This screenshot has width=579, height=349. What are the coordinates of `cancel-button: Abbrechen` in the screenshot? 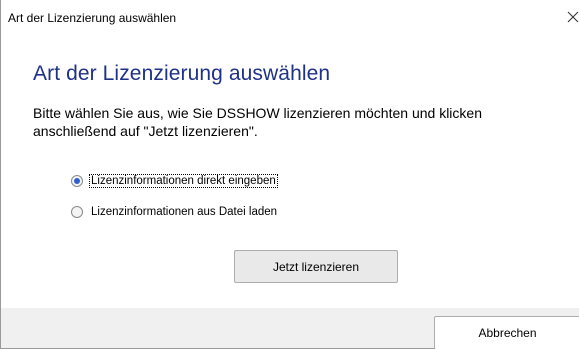 It's located at (506, 332).